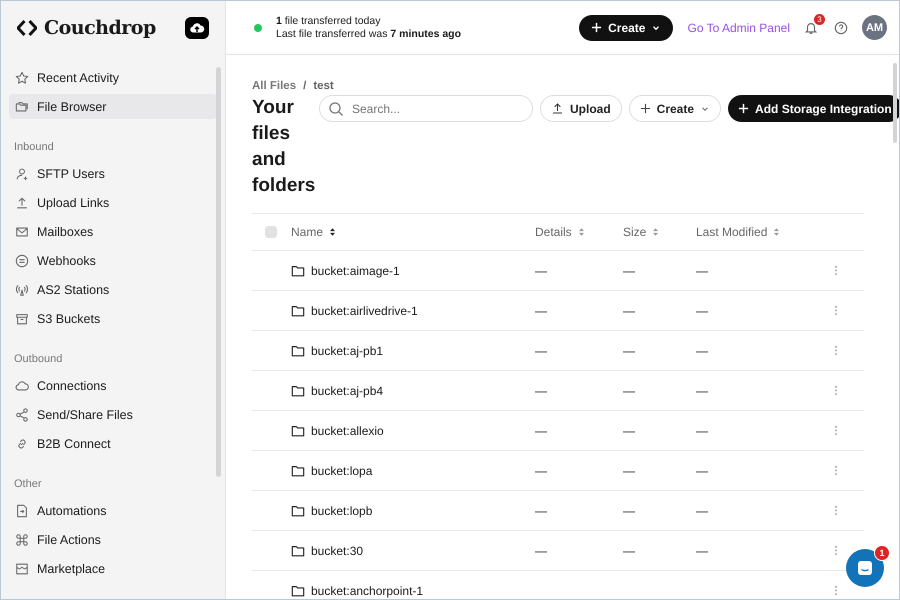 This screenshot has width=900, height=600. I want to click on folder-name: bucket:airlivedrive-1, so click(364, 311).